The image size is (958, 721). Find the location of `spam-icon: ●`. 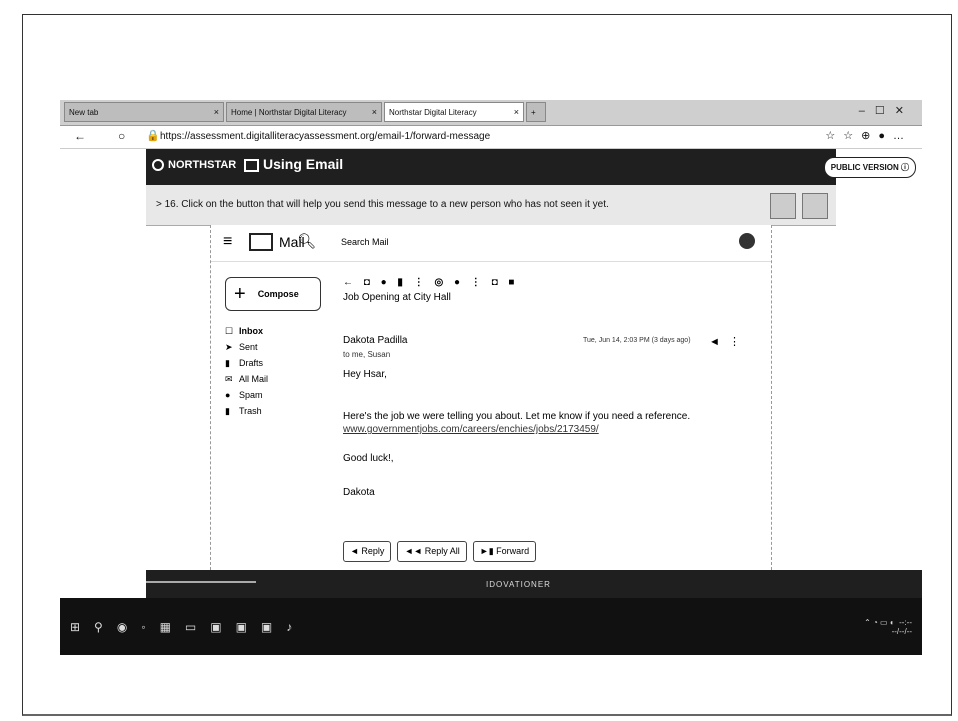

spam-icon: ● is located at coordinates (228, 395).